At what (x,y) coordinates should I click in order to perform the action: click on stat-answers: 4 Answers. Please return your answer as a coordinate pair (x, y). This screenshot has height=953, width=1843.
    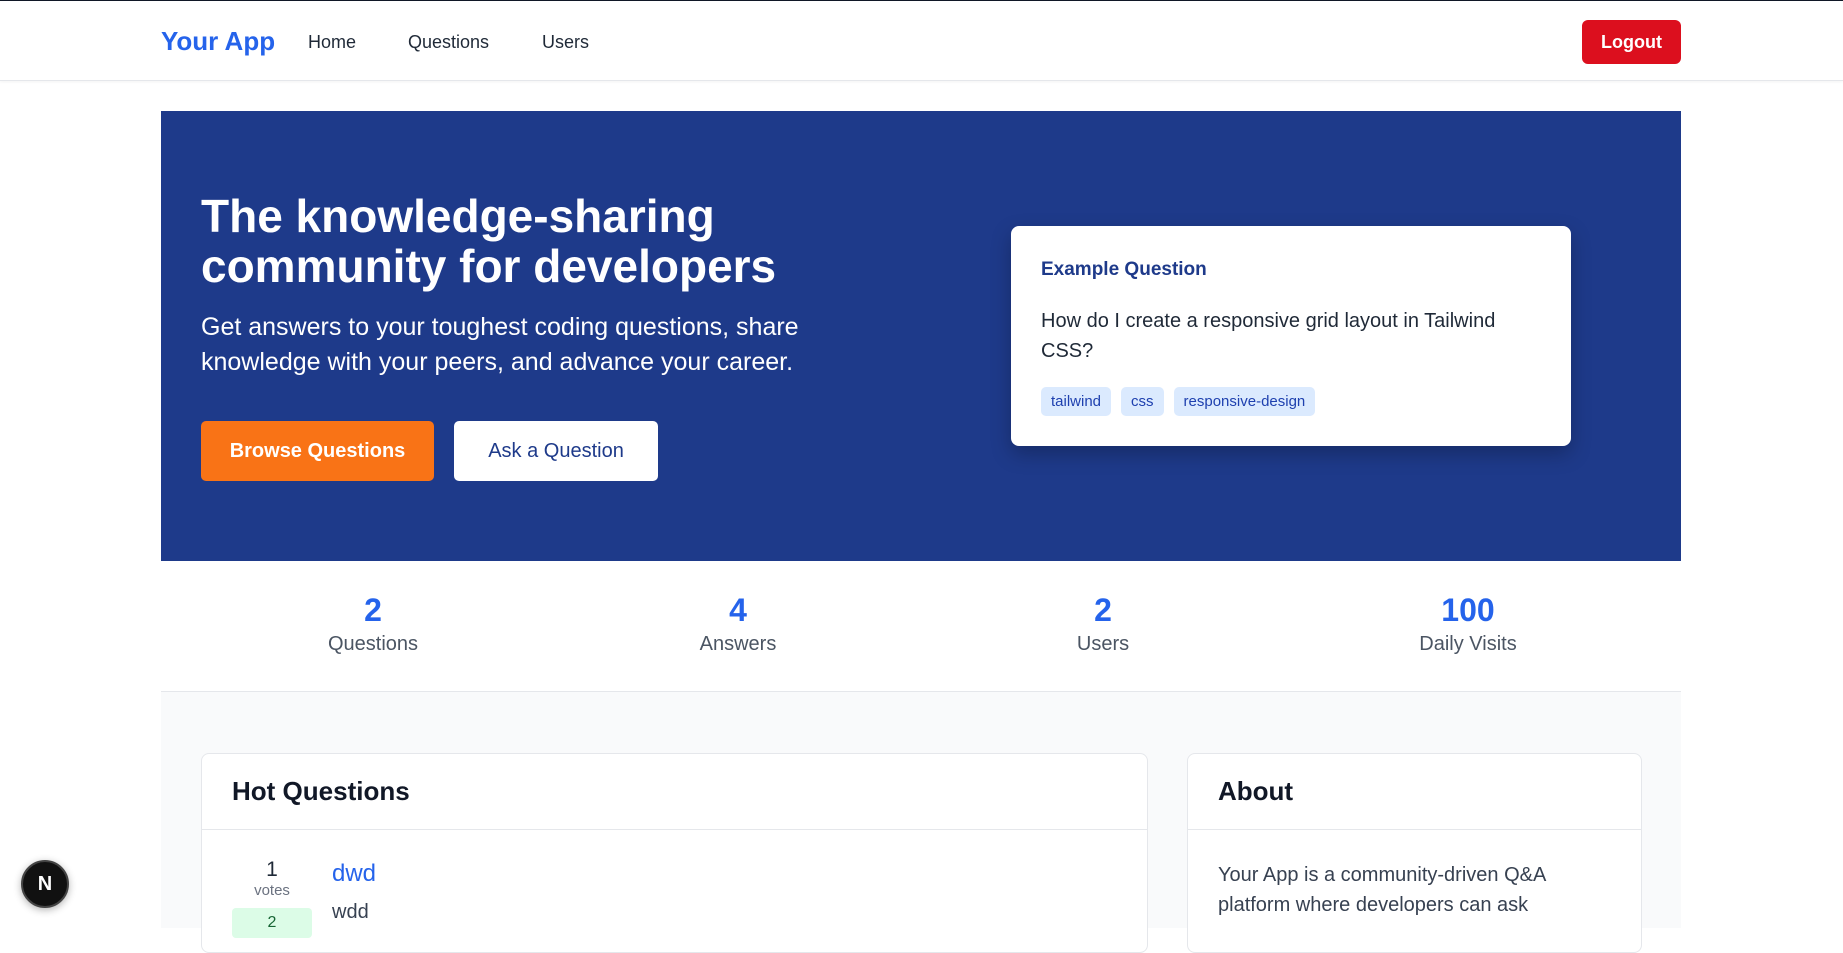
    Looking at the image, I should click on (738, 623).